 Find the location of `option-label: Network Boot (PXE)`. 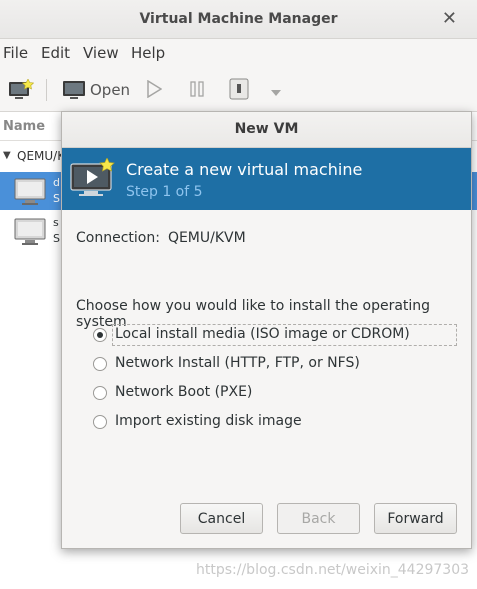

option-label: Network Boot (PXE) is located at coordinates (183, 392).